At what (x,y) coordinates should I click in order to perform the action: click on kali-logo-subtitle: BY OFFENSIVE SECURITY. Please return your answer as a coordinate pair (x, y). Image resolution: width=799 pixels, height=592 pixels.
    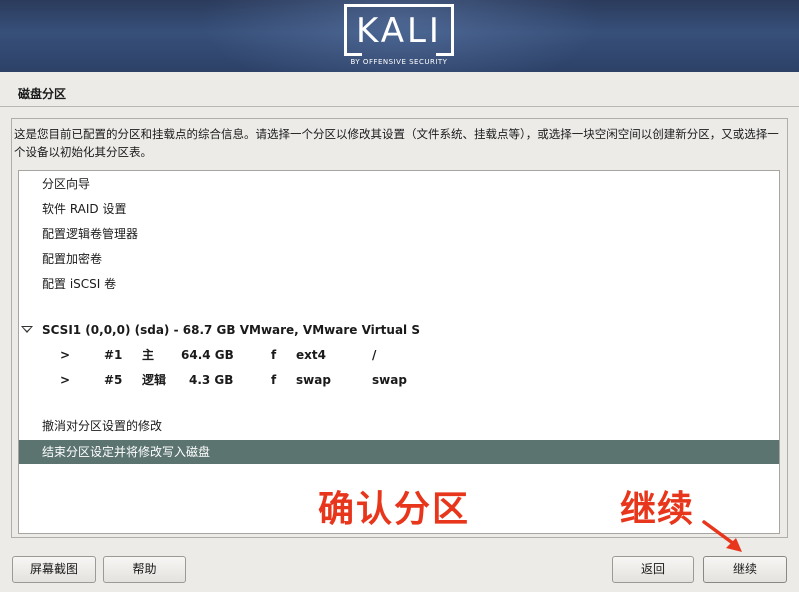
    Looking at the image, I should click on (399, 62).